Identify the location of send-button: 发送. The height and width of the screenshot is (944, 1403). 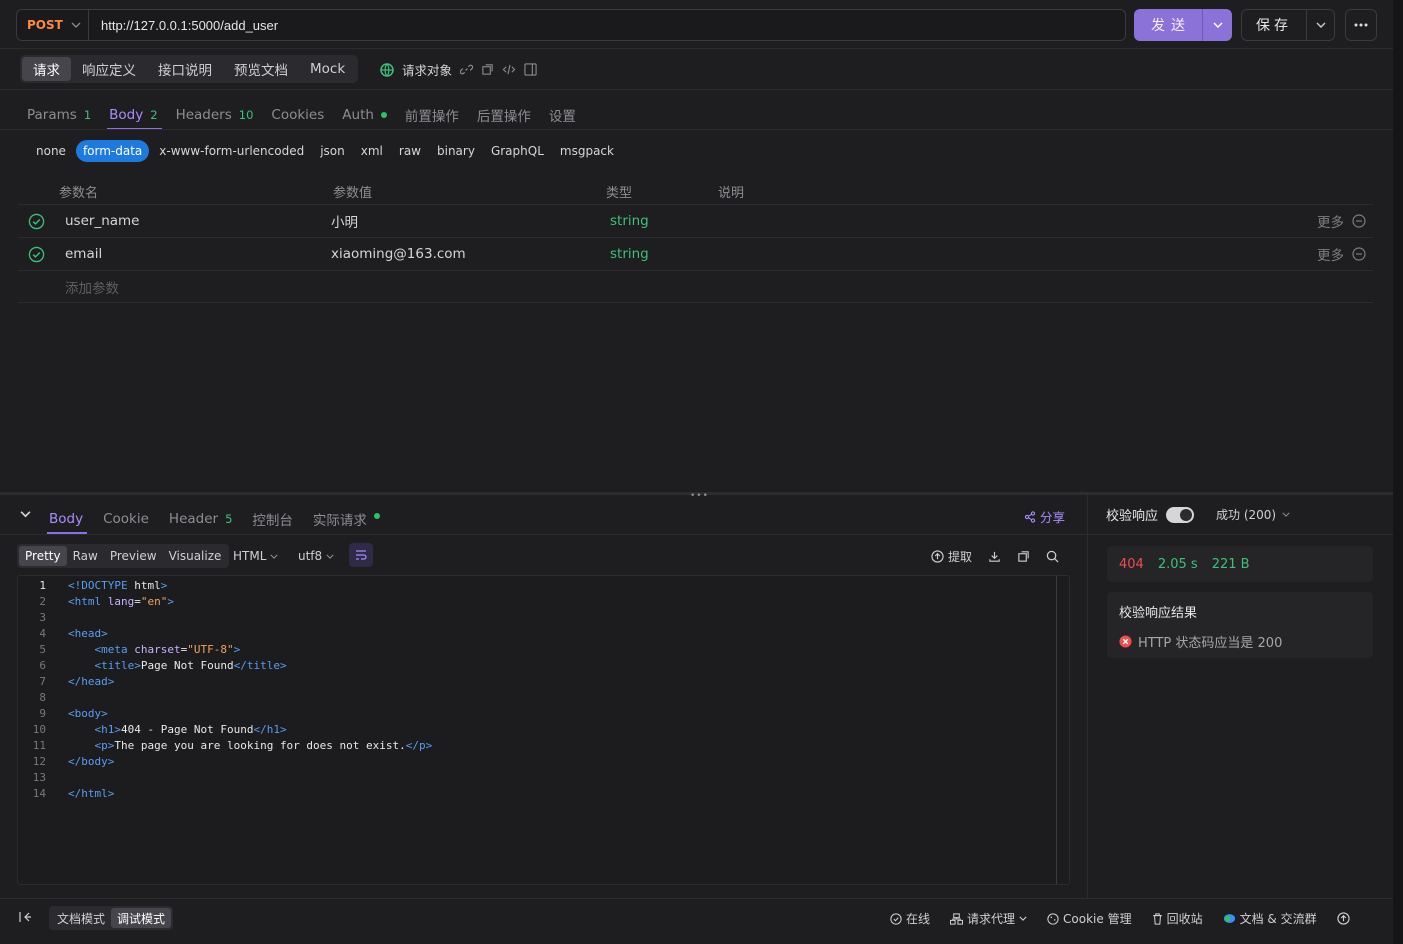
(1183, 25).